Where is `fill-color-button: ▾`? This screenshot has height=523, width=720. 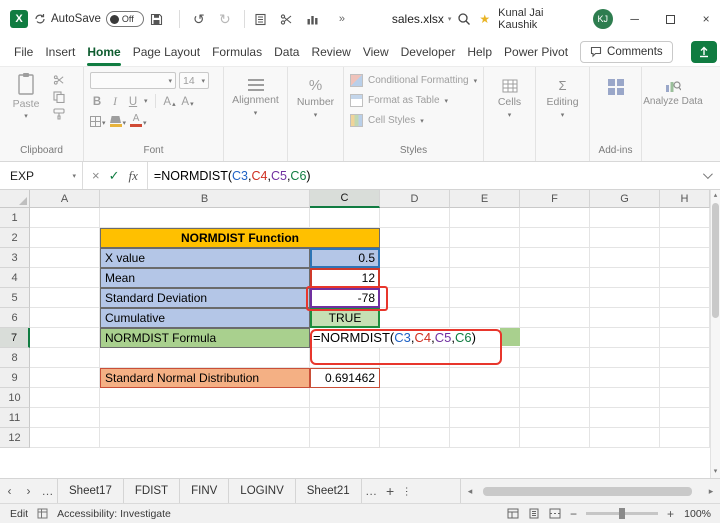
fill-color-button: ▾ is located at coordinates (117, 119).